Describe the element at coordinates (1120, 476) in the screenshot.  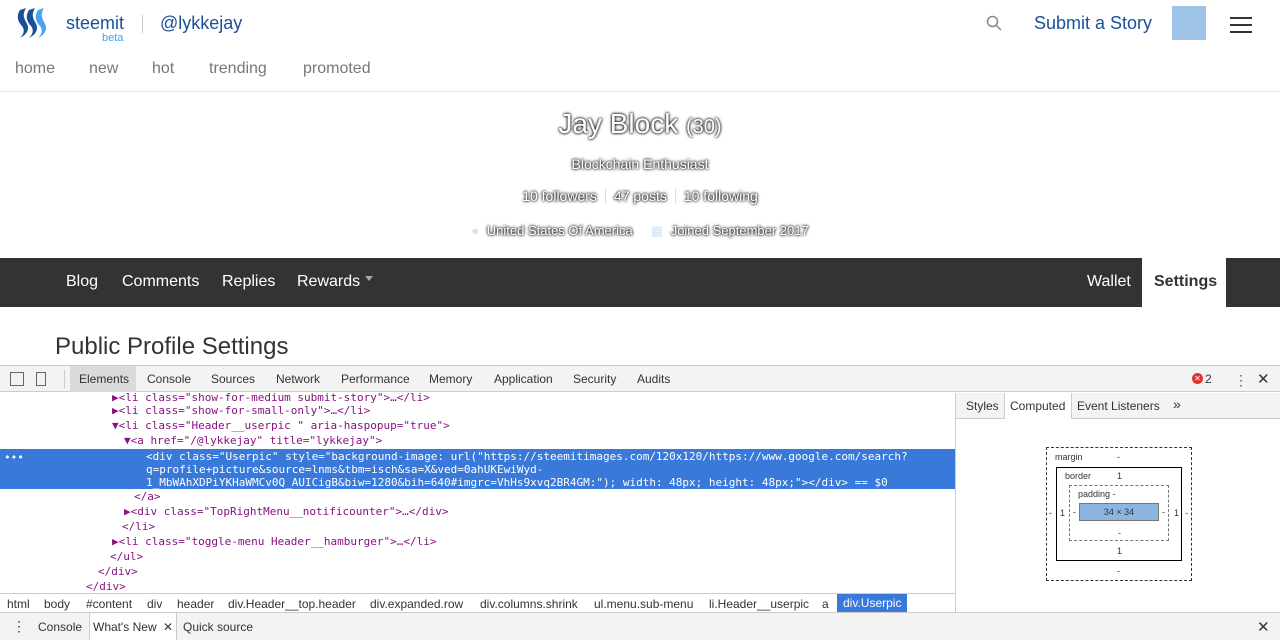
I see `border-top-value: 1` at that location.